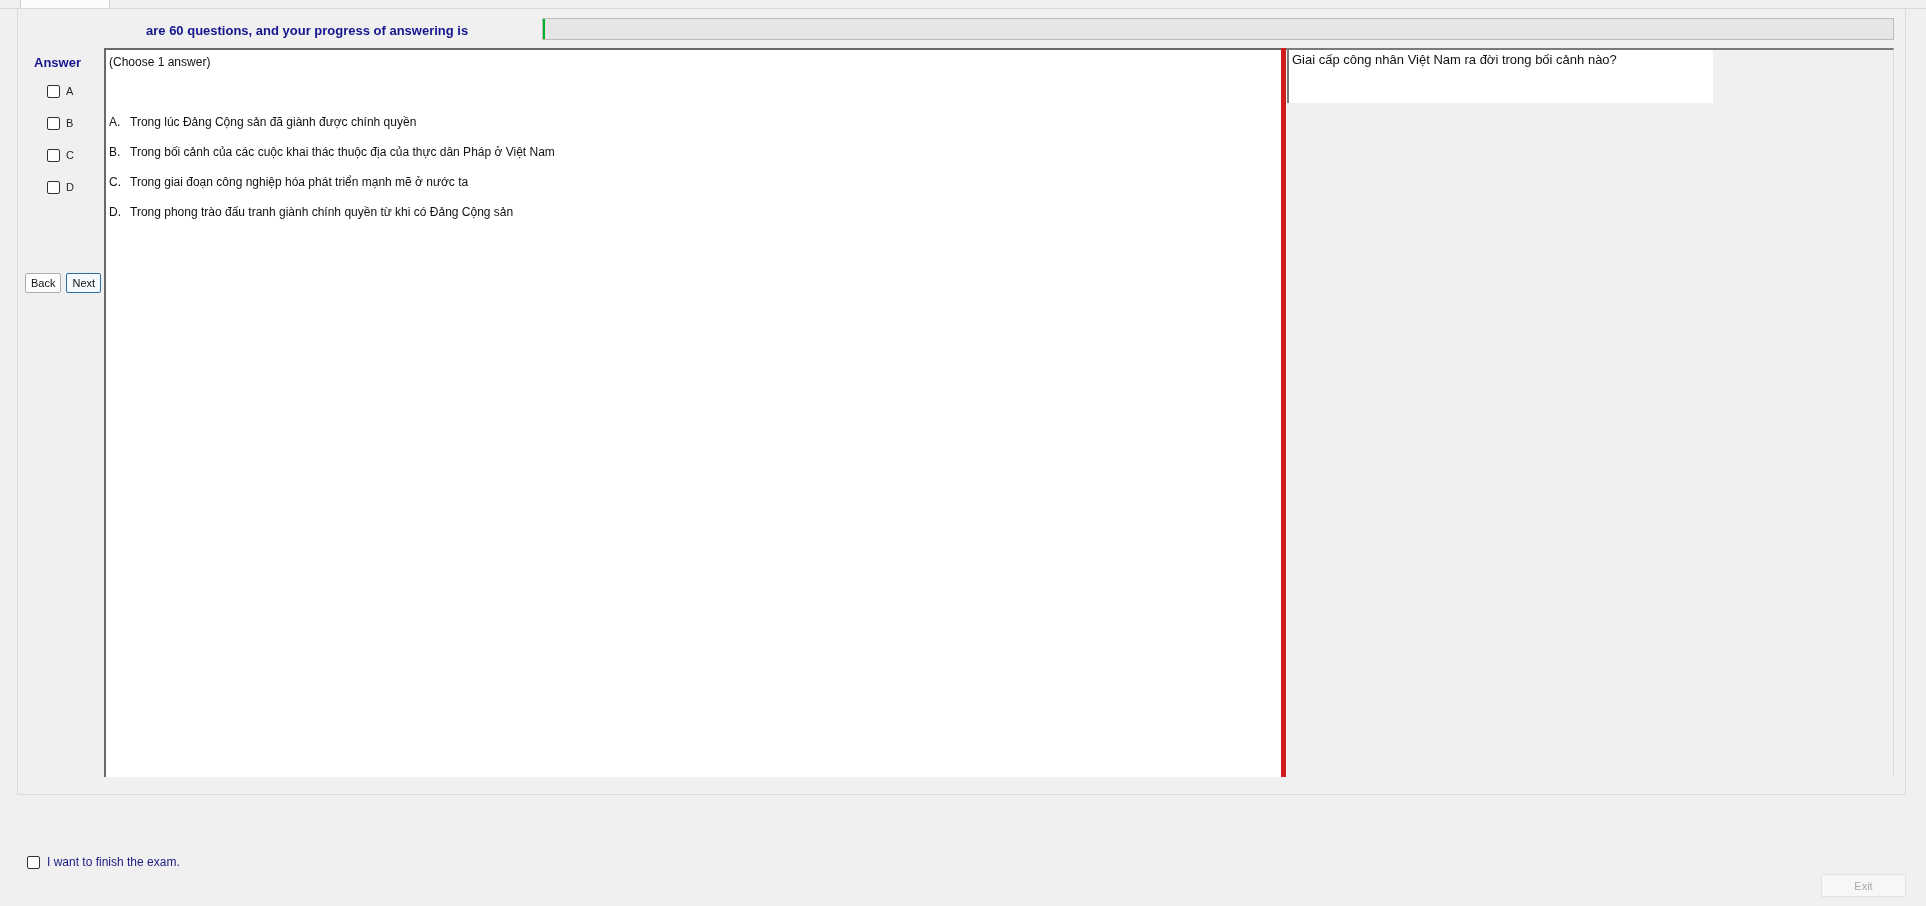 This screenshot has width=1926, height=906. Describe the element at coordinates (84, 283) in the screenshot. I see `next-button: Next` at that location.